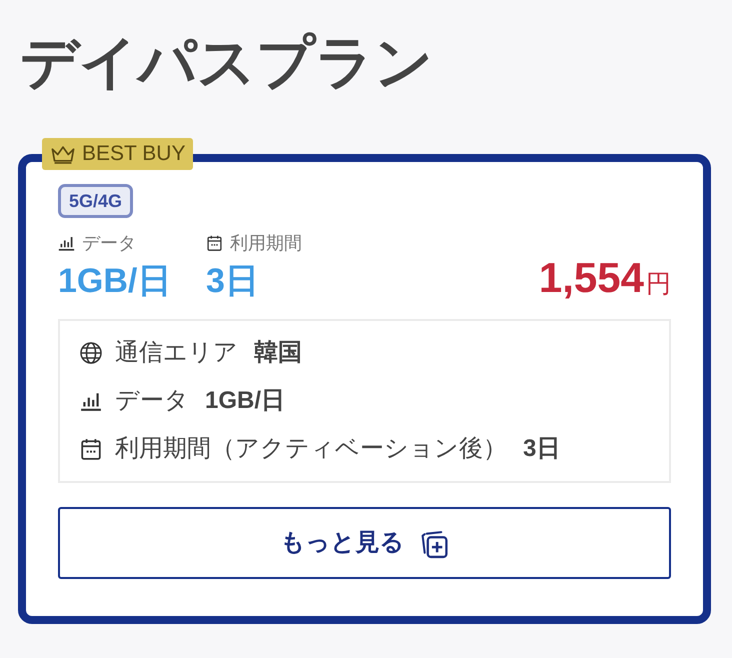  Describe the element at coordinates (591, 278) in the screenshot. I see `price-amount: 1,554` at that location.